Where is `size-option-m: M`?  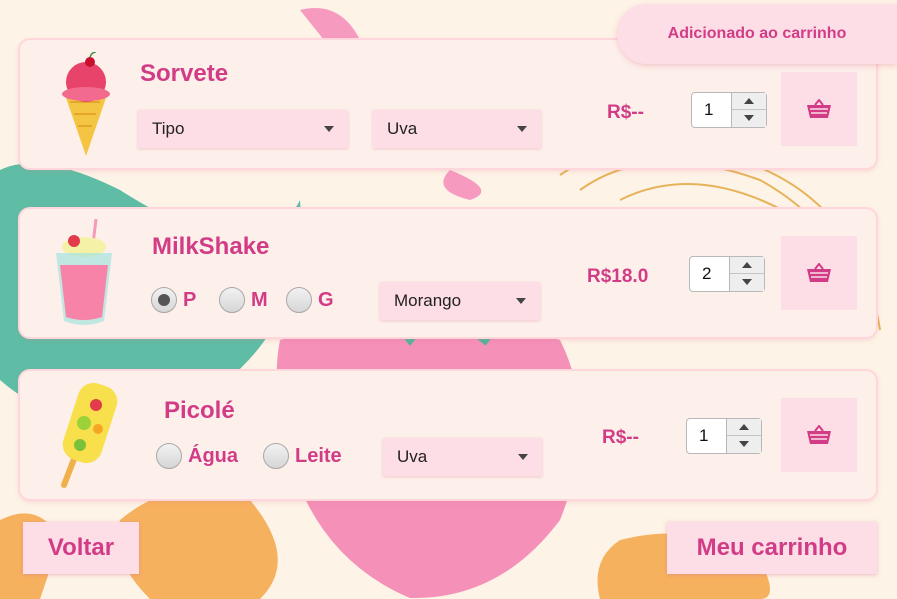
size-option-m: M is located at coordinates (243, 300).